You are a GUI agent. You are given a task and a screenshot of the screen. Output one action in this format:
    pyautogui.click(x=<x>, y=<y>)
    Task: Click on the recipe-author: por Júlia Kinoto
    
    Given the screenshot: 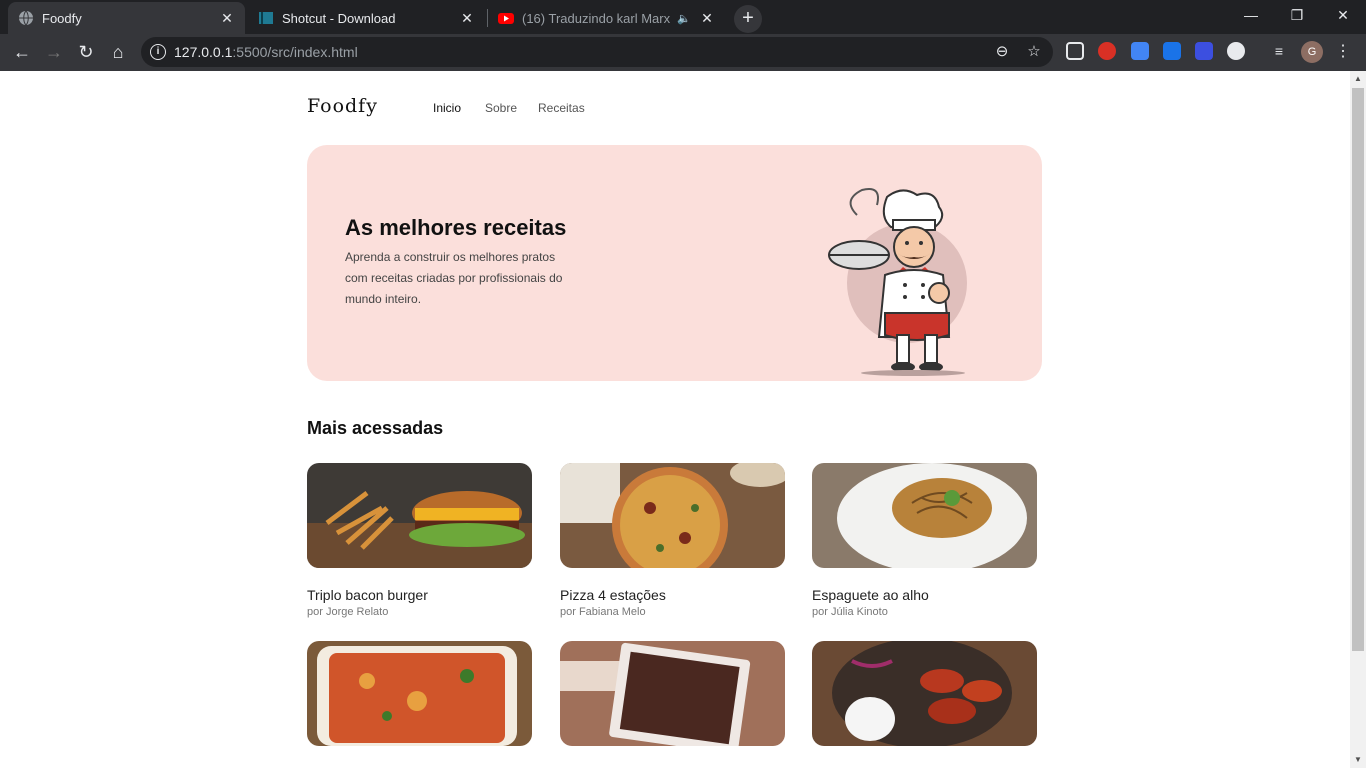 What is the action you would take?
    pyautogui.click(x=850, y=612)
    